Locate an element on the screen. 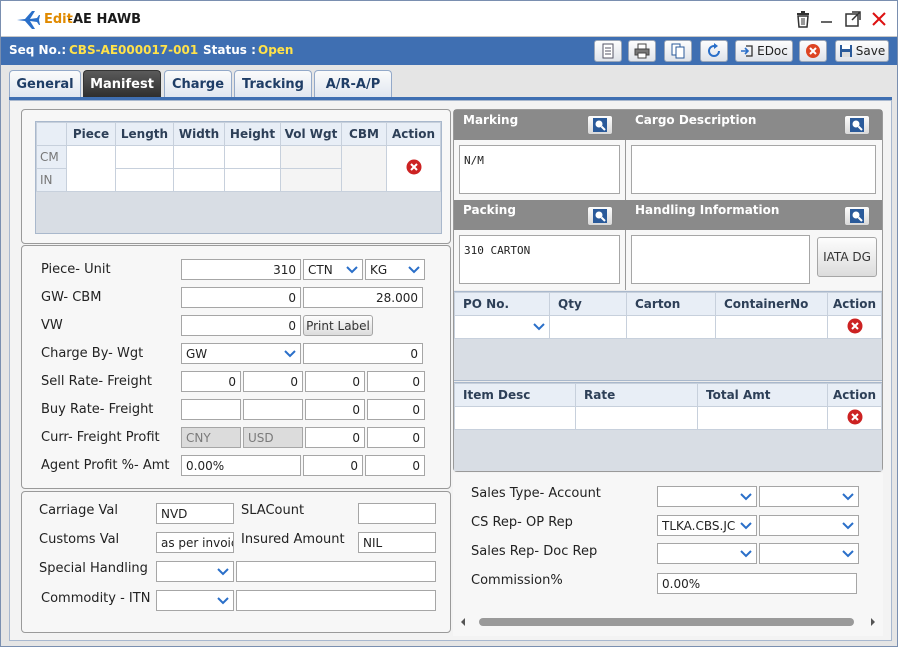  item-desc-cell is located at coordinates (515, 418).